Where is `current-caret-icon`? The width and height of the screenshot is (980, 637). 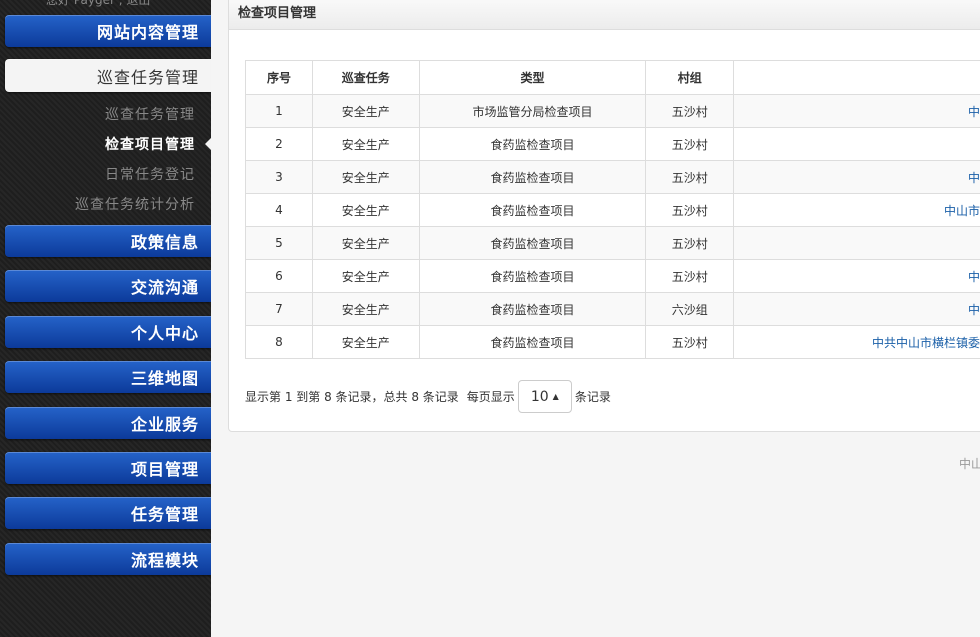 current-caret-icon is located at coordinates (208, 144).